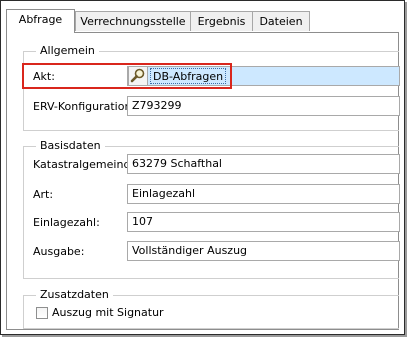  What do you see at coordinates (263, 194) in the screenshot?
I see `art-field: Einlagezahl` at bounding box center [263, 194].